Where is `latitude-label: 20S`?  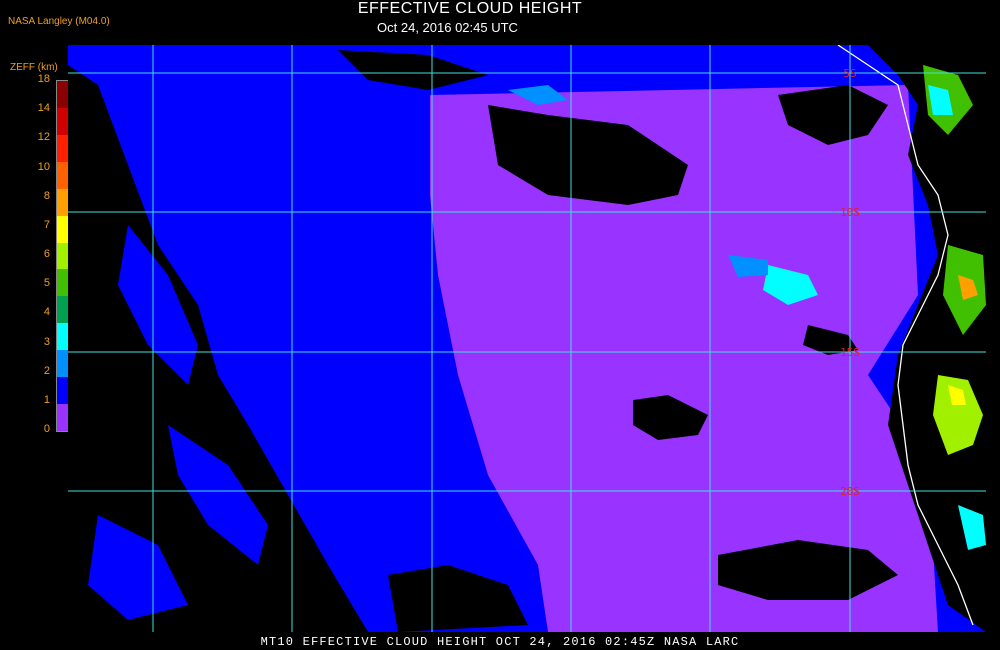
latitude-label: 20S is located at coordinates (850, 491).